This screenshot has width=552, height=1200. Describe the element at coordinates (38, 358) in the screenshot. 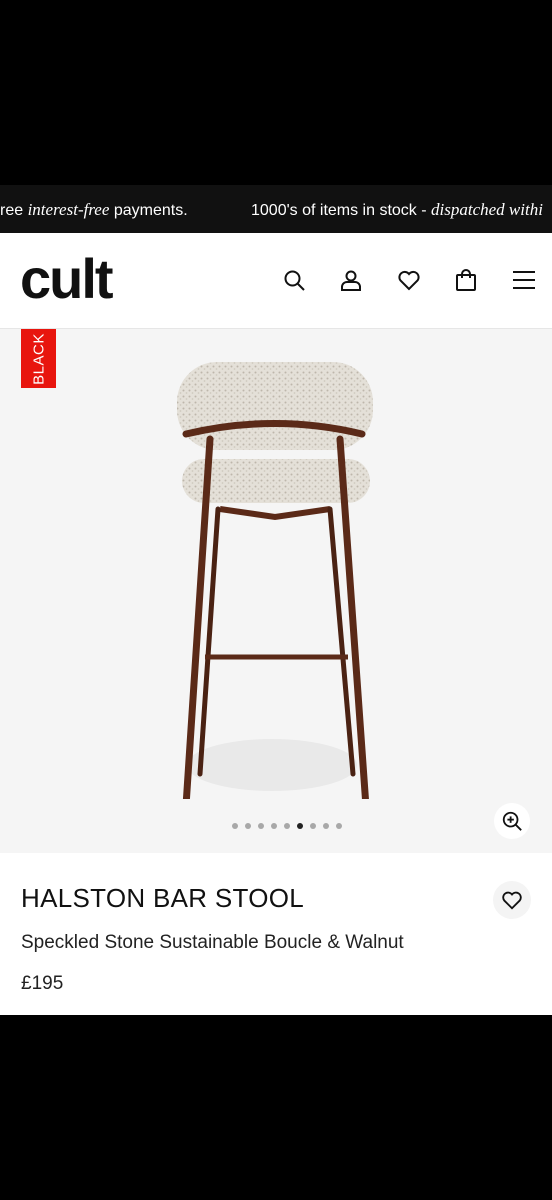

I see `black-friday-badge: BLACK` at that location.